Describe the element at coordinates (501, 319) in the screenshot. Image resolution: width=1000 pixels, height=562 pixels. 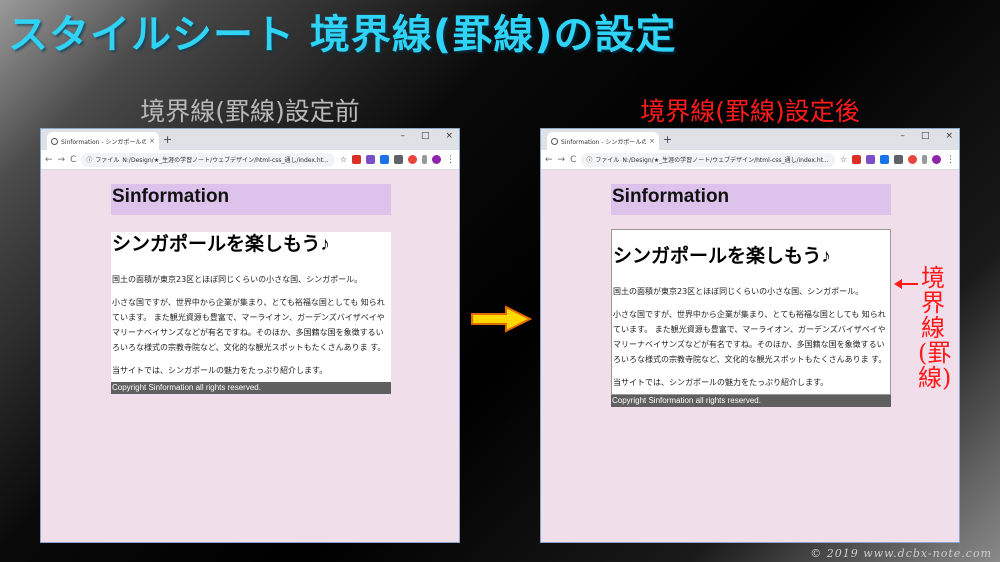
I see `right-arrow-icon` at that location.